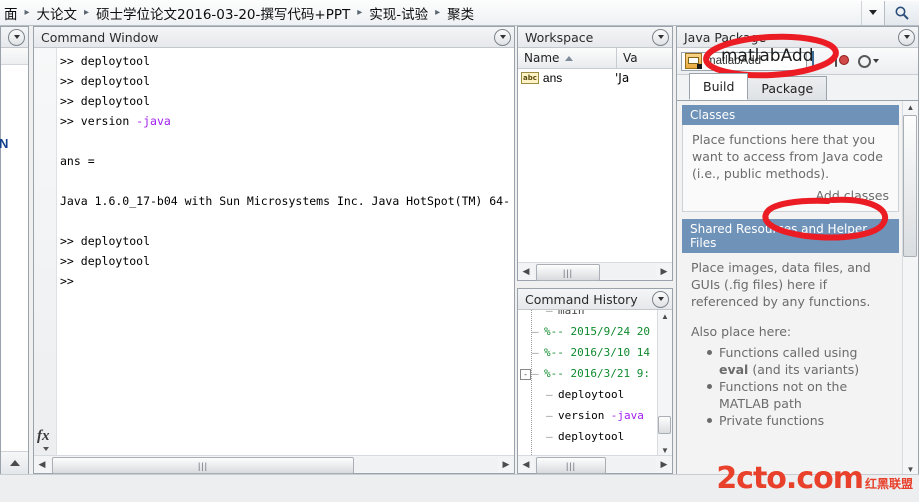 The width and height of the screenshot is (919, 502). I want to click on command-line: >>, so click(287, 281).